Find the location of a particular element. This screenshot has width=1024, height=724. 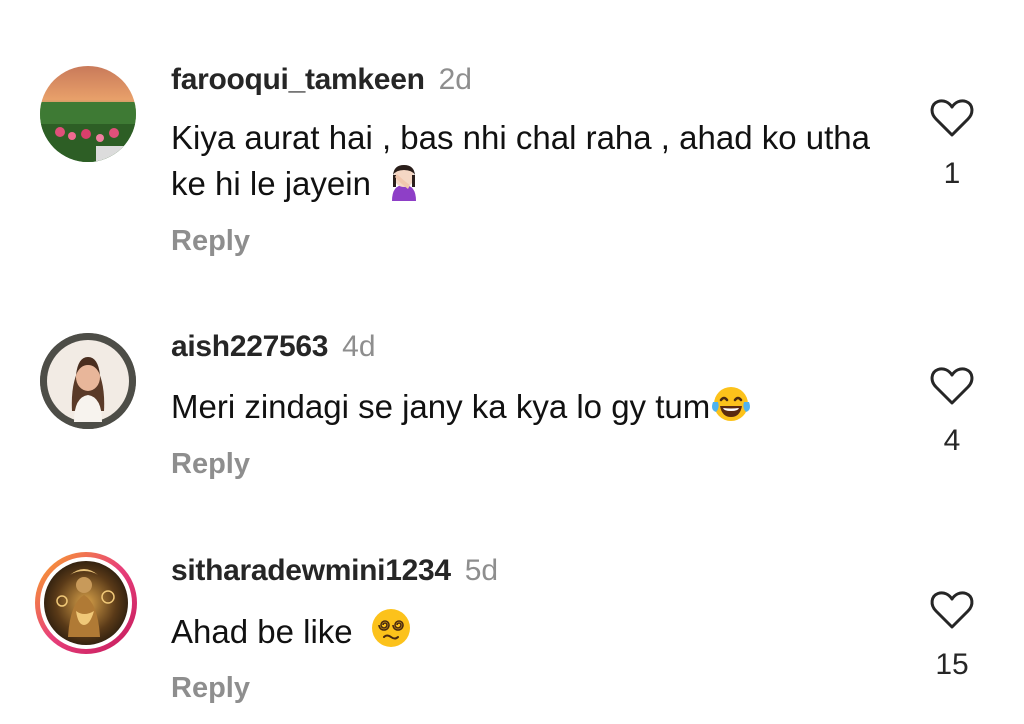

comment-text: Ahad be like is located at coordinates (531, 634).